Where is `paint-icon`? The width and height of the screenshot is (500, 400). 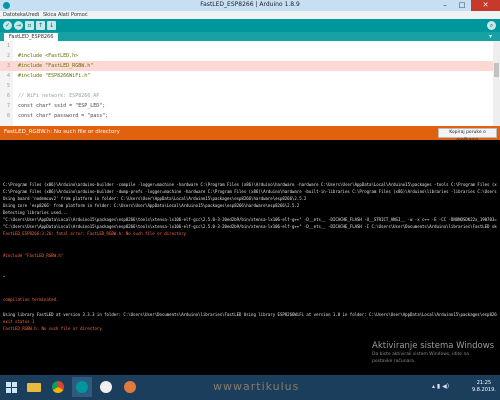 paint-icon is located at coordinates (130, 387).